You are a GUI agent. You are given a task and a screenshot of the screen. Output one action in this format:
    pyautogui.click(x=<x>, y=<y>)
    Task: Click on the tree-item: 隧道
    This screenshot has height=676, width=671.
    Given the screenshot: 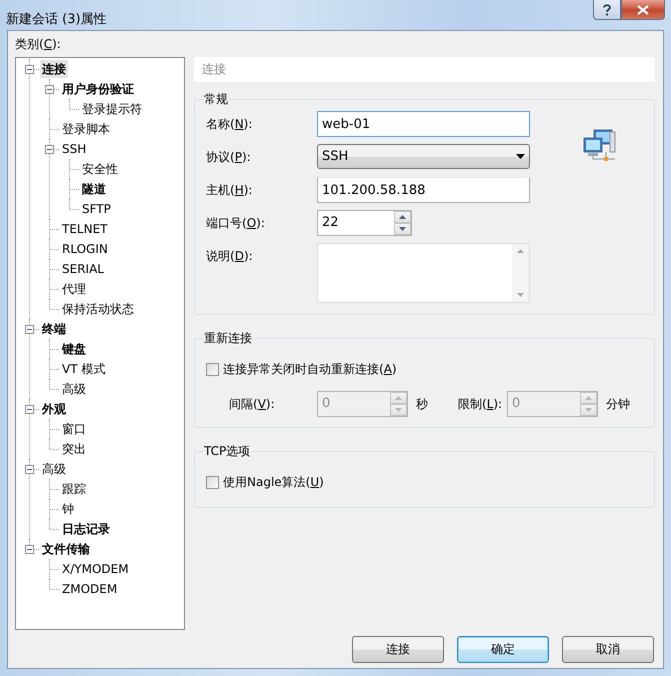 What is the action you would take?
    pyautogui.click(x=94, y=189)
    